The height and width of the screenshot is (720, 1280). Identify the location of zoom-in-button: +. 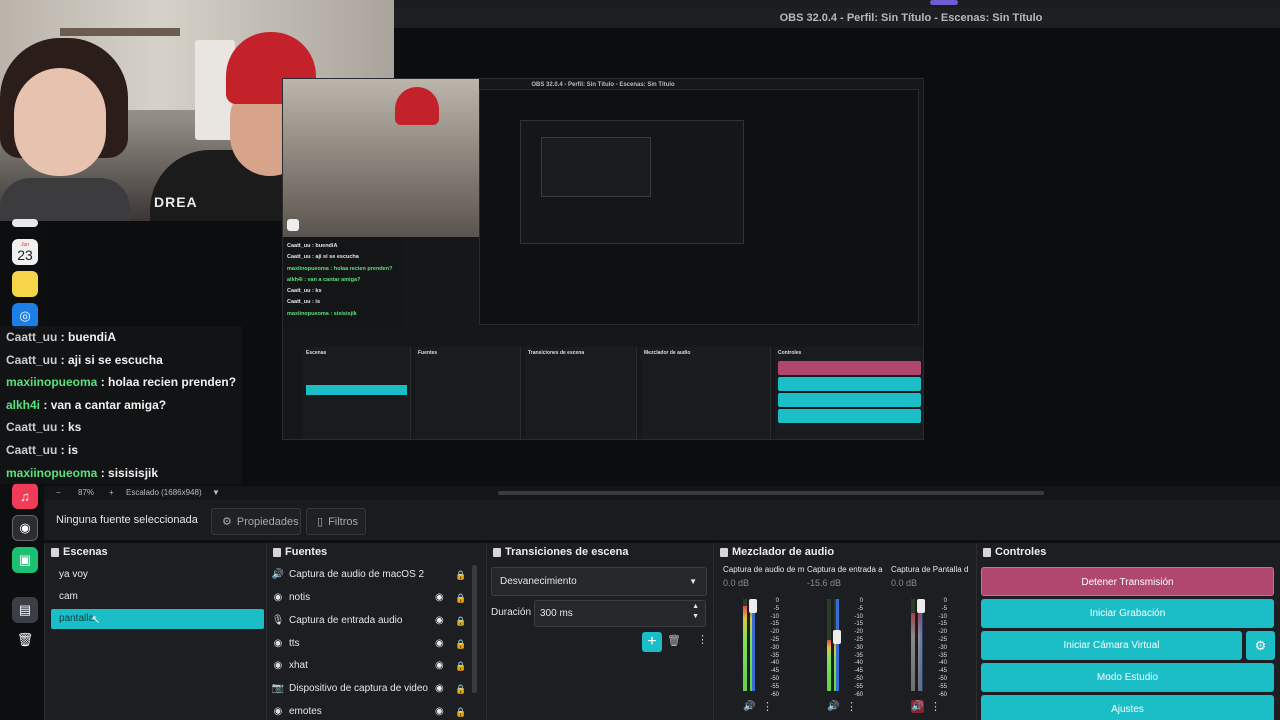
(111, 492).